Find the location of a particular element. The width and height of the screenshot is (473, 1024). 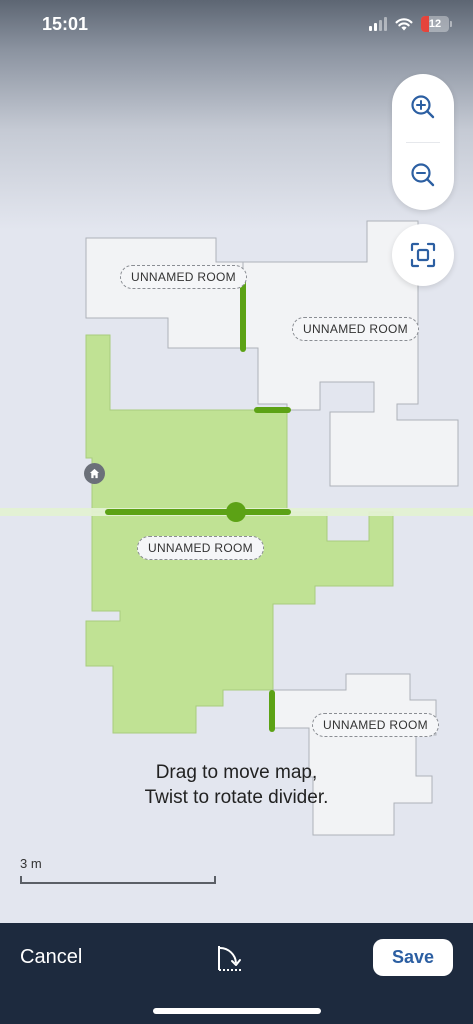

zoom-divider is located at coordinates (423, 142).